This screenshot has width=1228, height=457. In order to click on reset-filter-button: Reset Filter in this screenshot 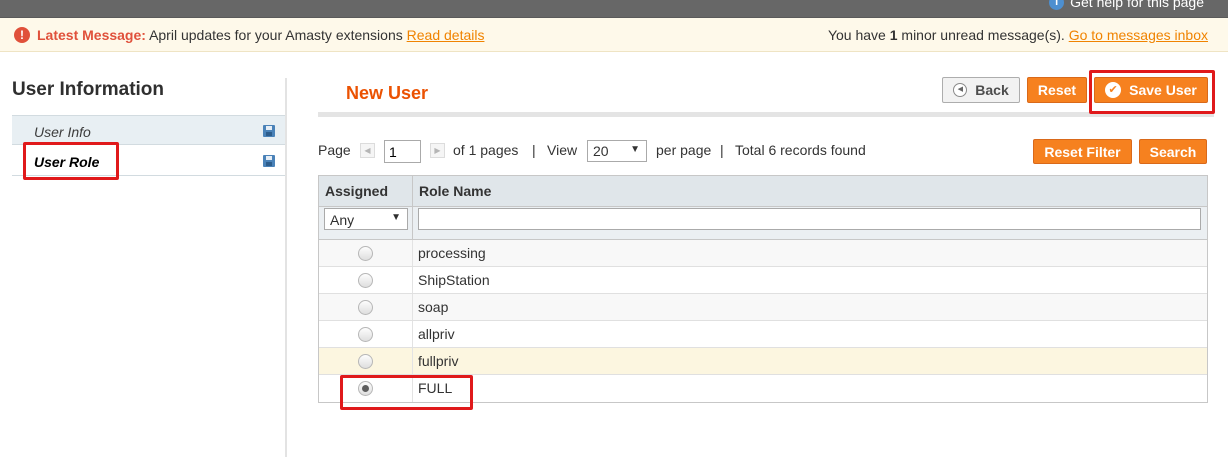, I will do `click(1082, 151)`.